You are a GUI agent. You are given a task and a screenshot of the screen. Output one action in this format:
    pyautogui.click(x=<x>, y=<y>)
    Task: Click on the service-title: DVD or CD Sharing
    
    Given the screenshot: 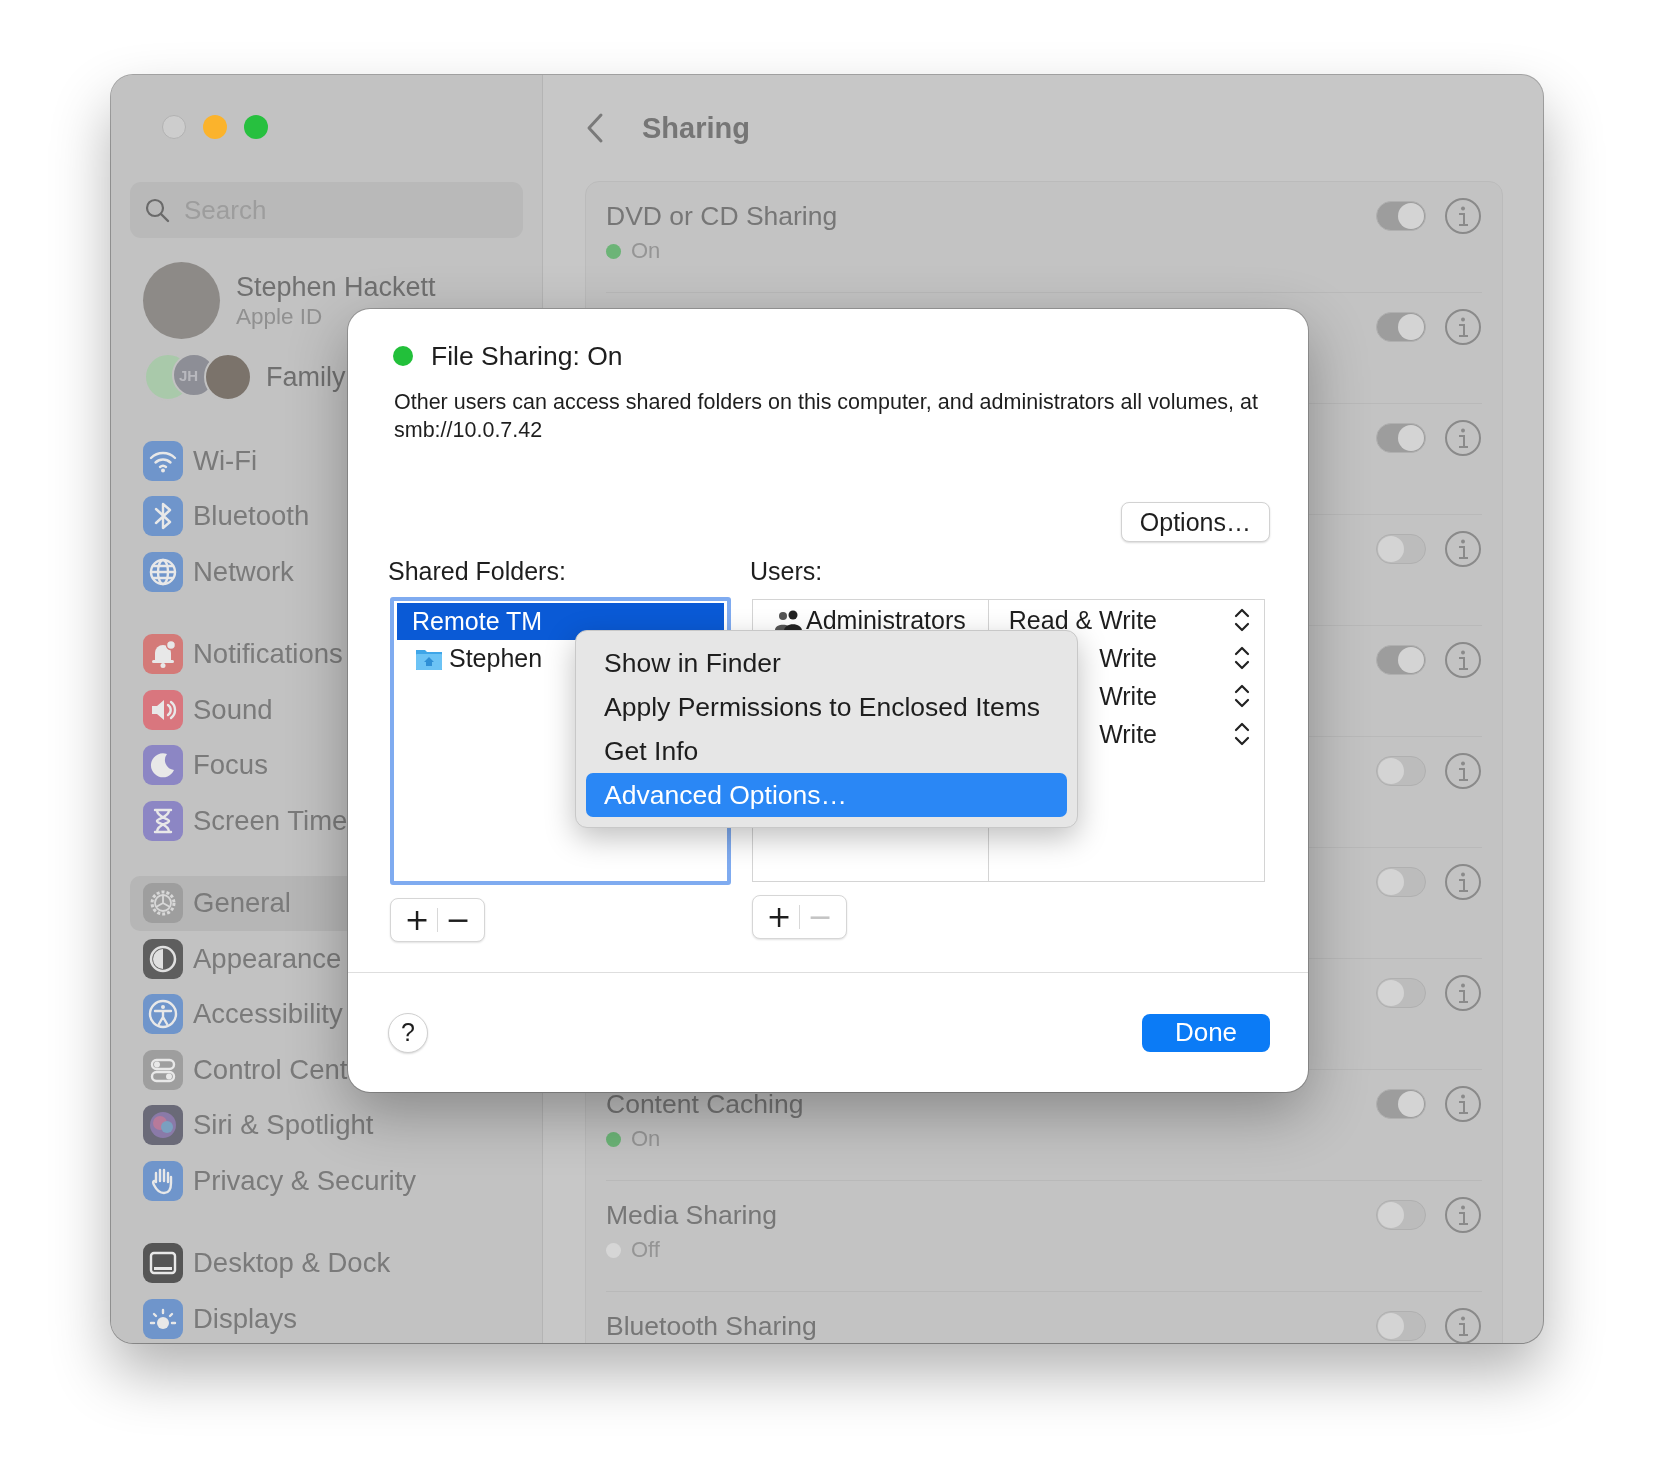 What is the action you would take?
    pyautogui.click(x=722, y=216)
    